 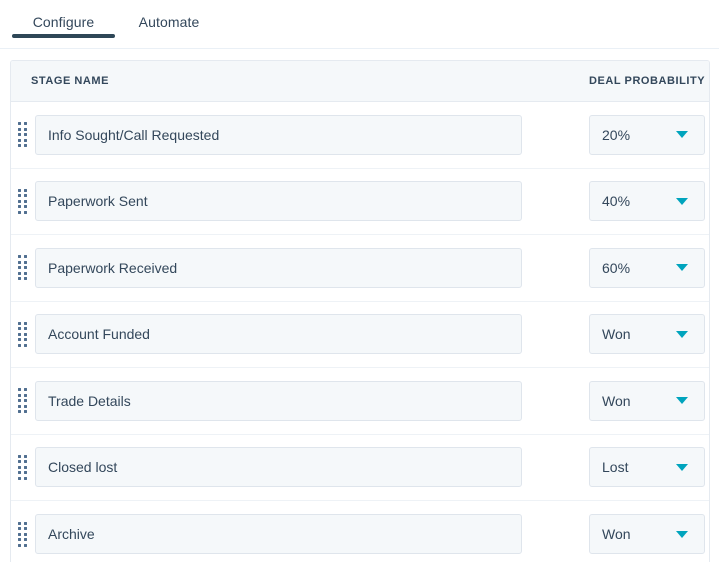 What do you see at coordinates (647, 134) in the screenshot?
I see `deal-probability-select: 20%` at bounding box center [647, 134].